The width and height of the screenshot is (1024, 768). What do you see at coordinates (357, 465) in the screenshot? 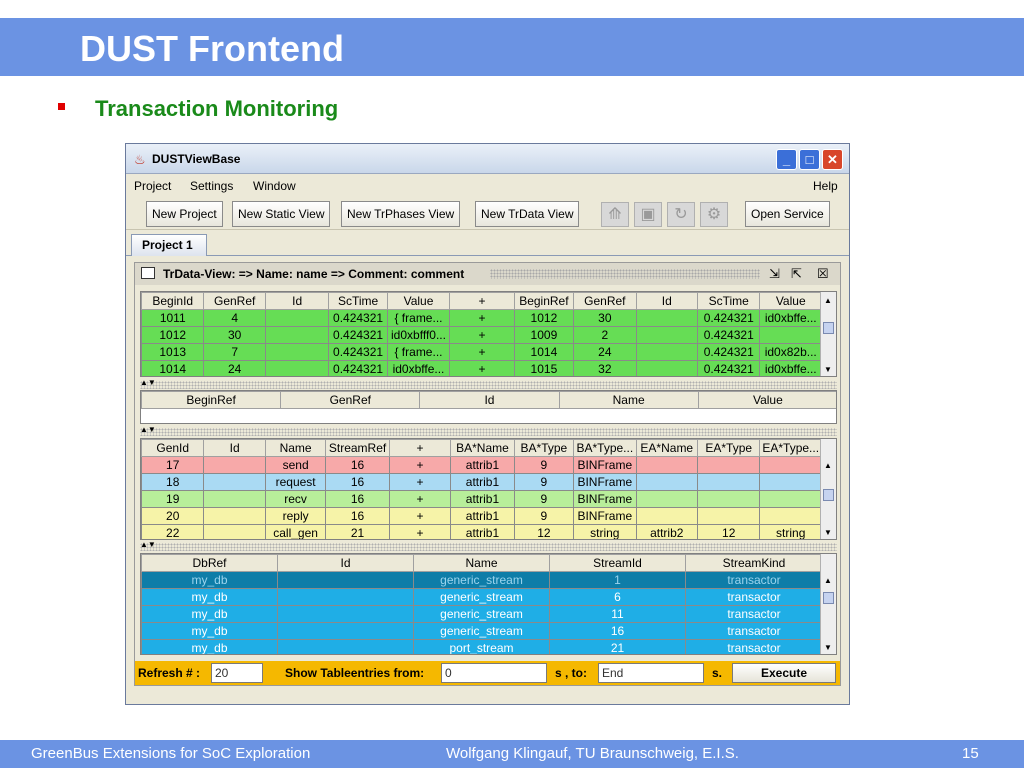
I see `table-cell: 16` at bounding box center [357, 465].